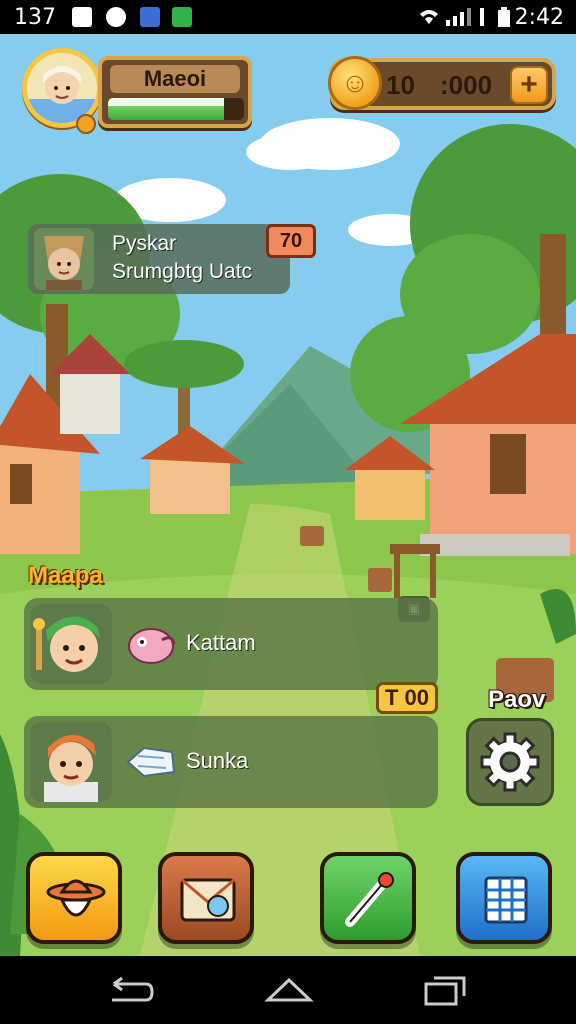 The height and width of the screenshot is (1024, 576). Describe the element at coordinates (175, 79) in the screenshot. I see `player-name: Maeoi` at that location.